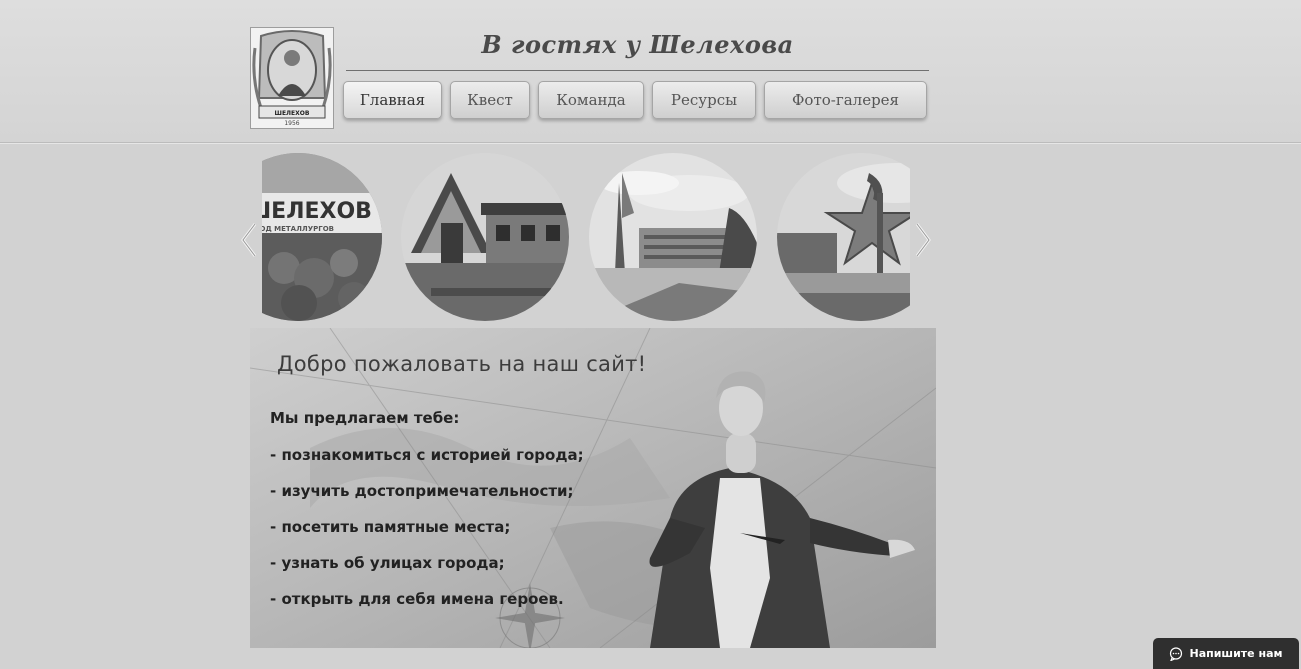 The width and height of the screenshot is (1301, 669). Describe the element at coordinates (422, 491) in the screenshot. I see `offer-item: - изучить достопримечательности;` at that location.